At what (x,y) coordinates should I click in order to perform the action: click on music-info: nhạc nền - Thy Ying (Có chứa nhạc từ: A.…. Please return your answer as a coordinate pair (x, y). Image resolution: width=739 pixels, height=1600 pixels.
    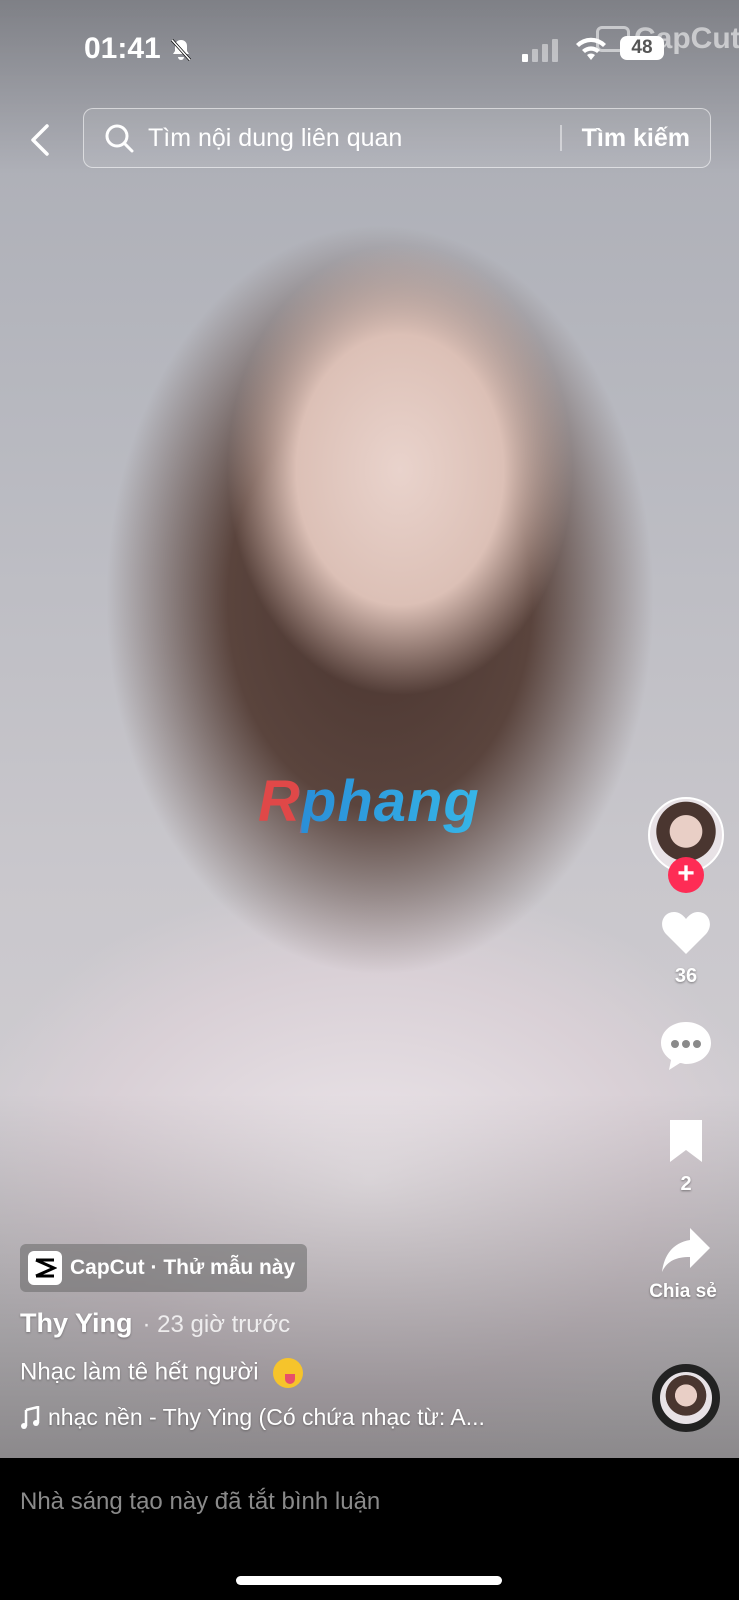
    Looking at the image, I should click on (252, 1417).